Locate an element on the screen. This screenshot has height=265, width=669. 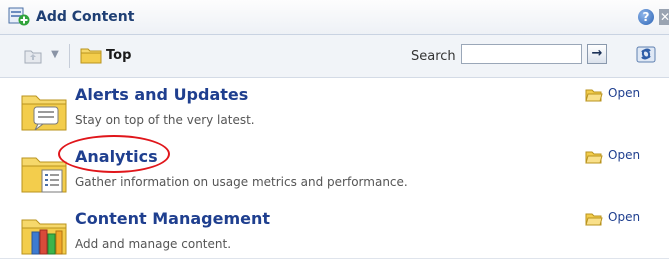
alerts-folder-icon is located at coordinates (44, 113).